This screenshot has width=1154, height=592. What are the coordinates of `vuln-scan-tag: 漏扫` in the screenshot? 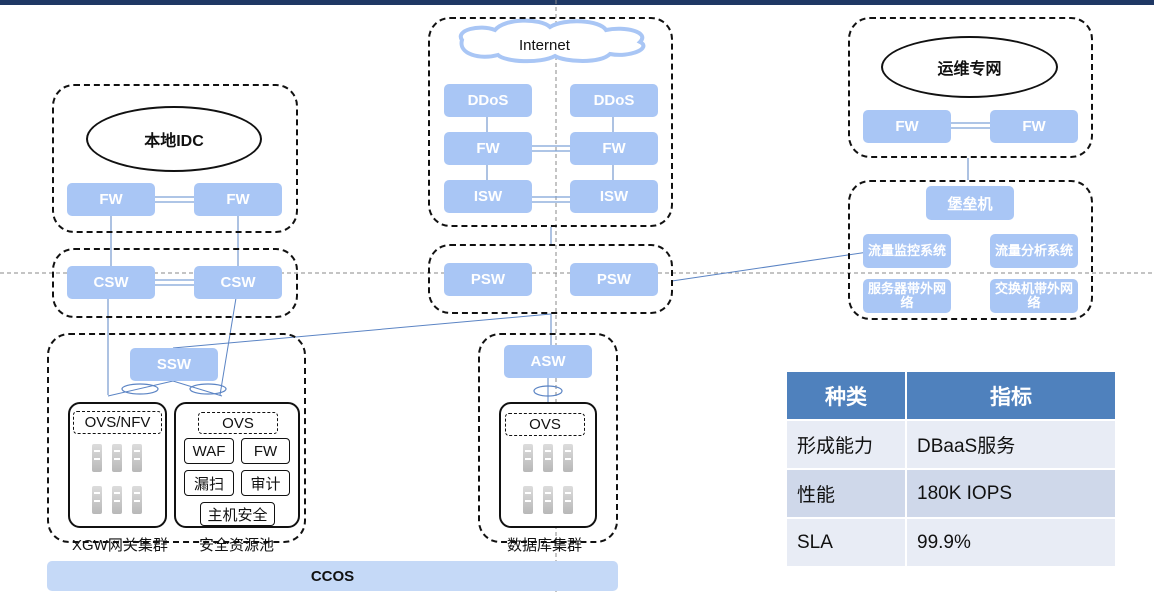 It's located at (209, 483).